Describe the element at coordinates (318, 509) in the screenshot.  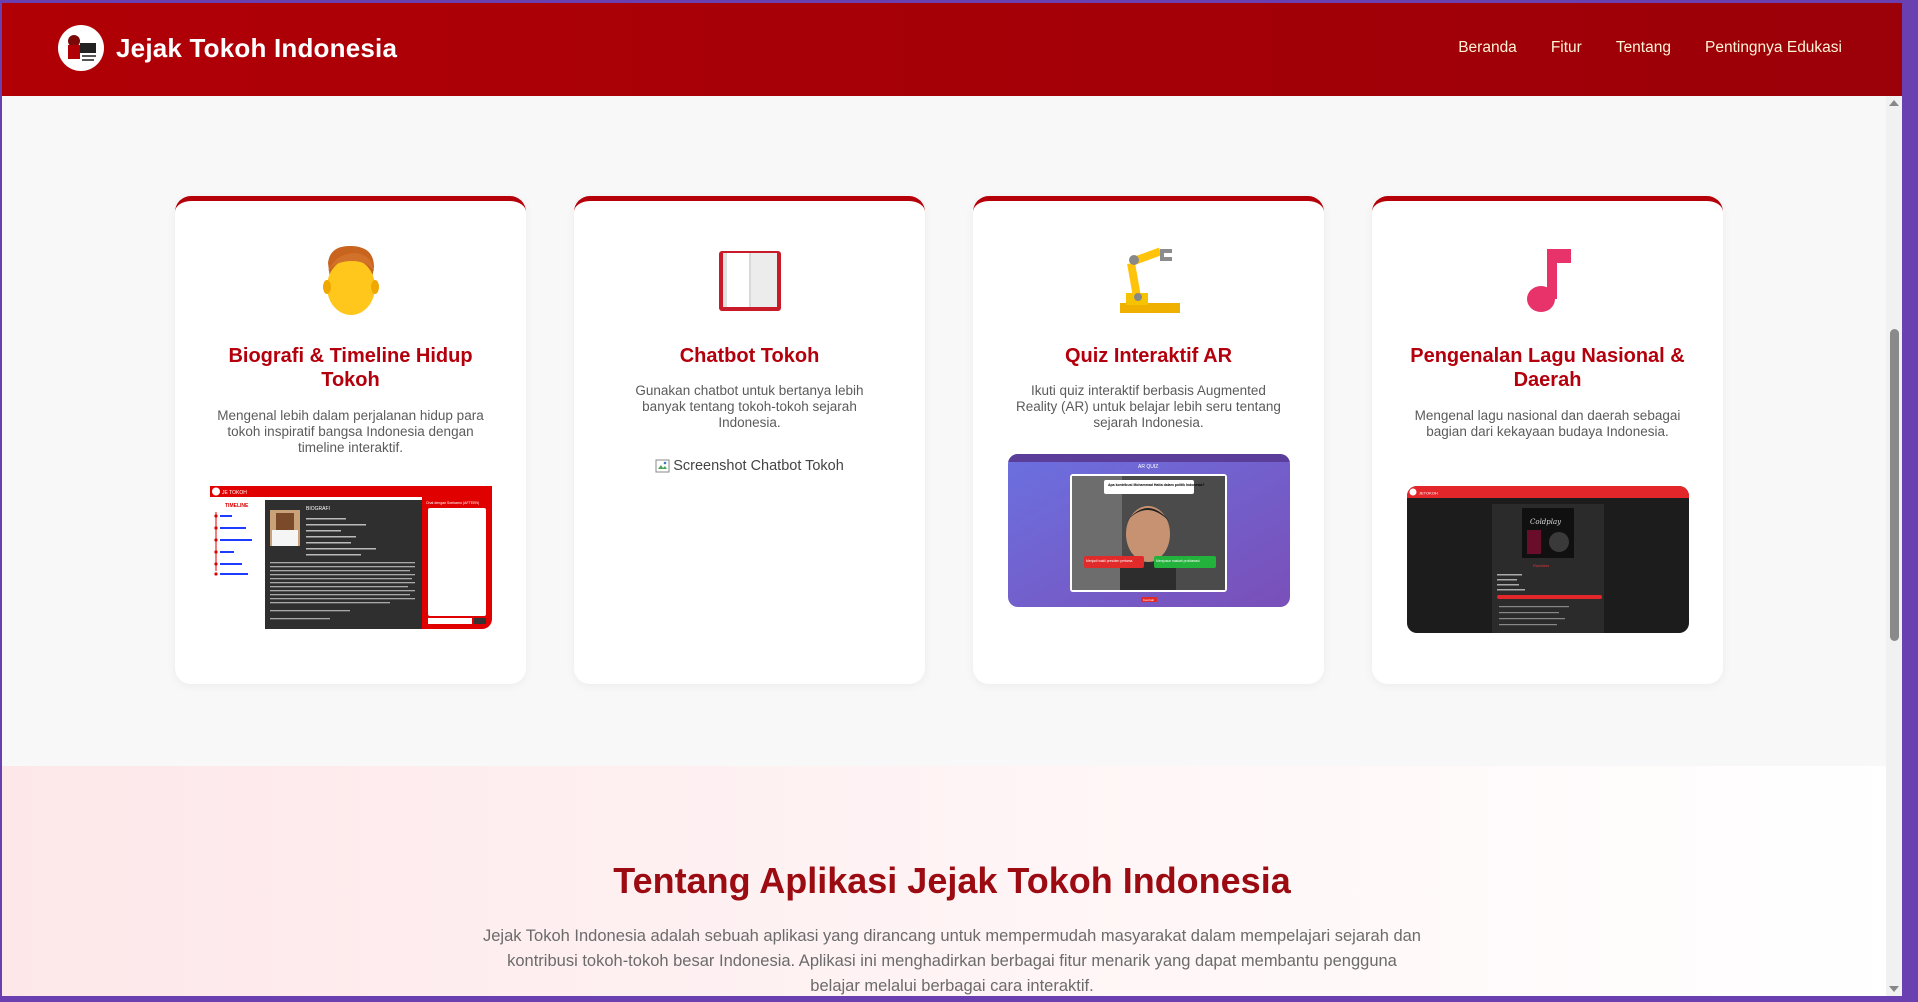
I see `svg-text: BIOGRAFI` at that location.